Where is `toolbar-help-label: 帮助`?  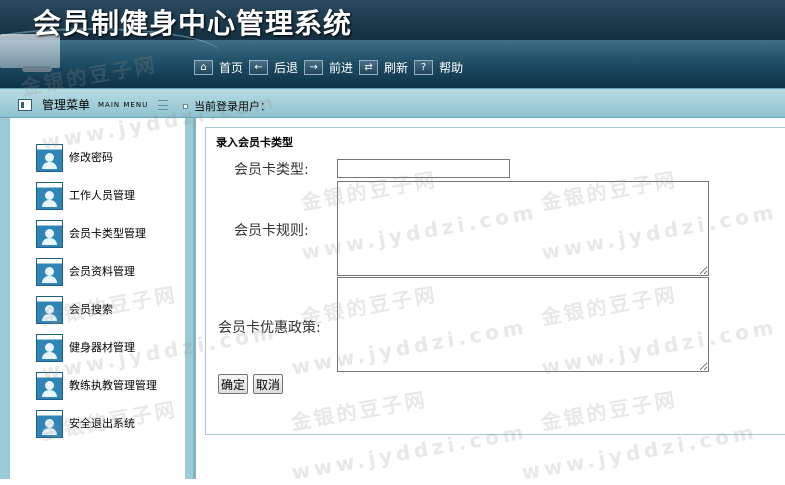
toolbar-help-label: 帮助 is located at coordinates (451, 67).